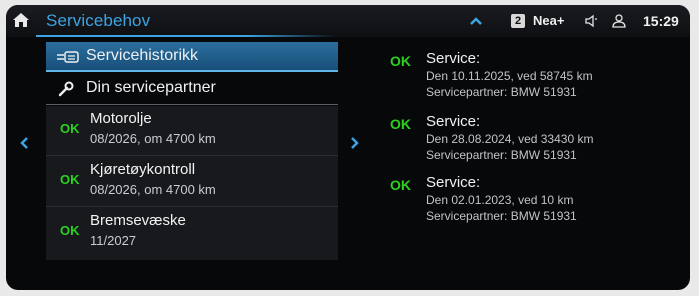 The width and height of the screenshot is (699, 296). I want to click on service-name: Kjøretøykontroll, so click(143, 169).